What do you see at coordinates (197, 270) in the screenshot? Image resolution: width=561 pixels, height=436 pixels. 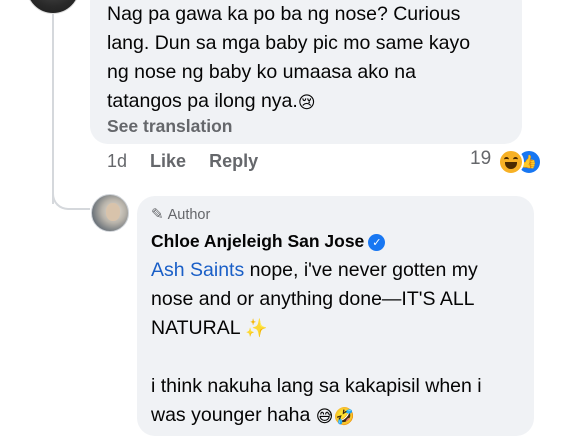 I see `mention-link: Ash Saints` at bounding box center [197, 270].